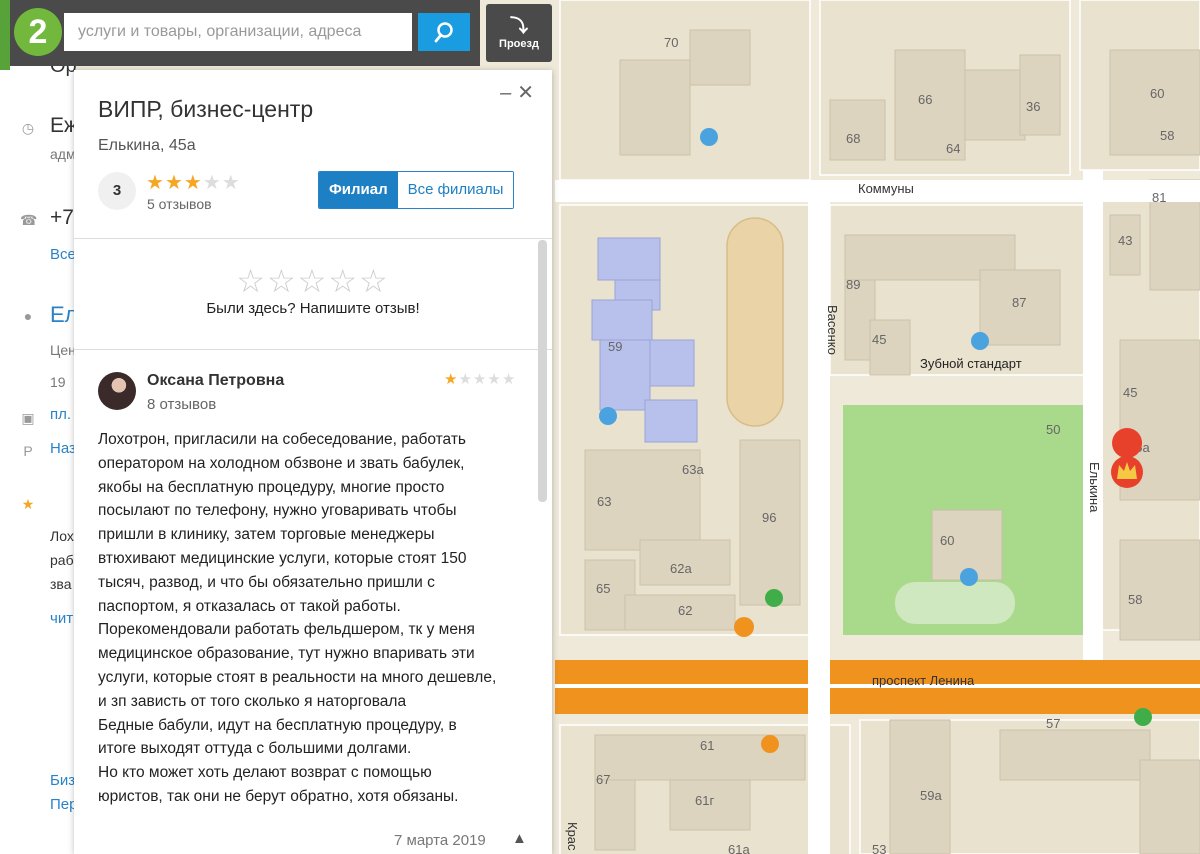 This screenshot has width=1200, height=854. What do you see at coordinates (685, 610) in the screenshot?
I see `svg-text: 62` at bounding box center [685, 610].